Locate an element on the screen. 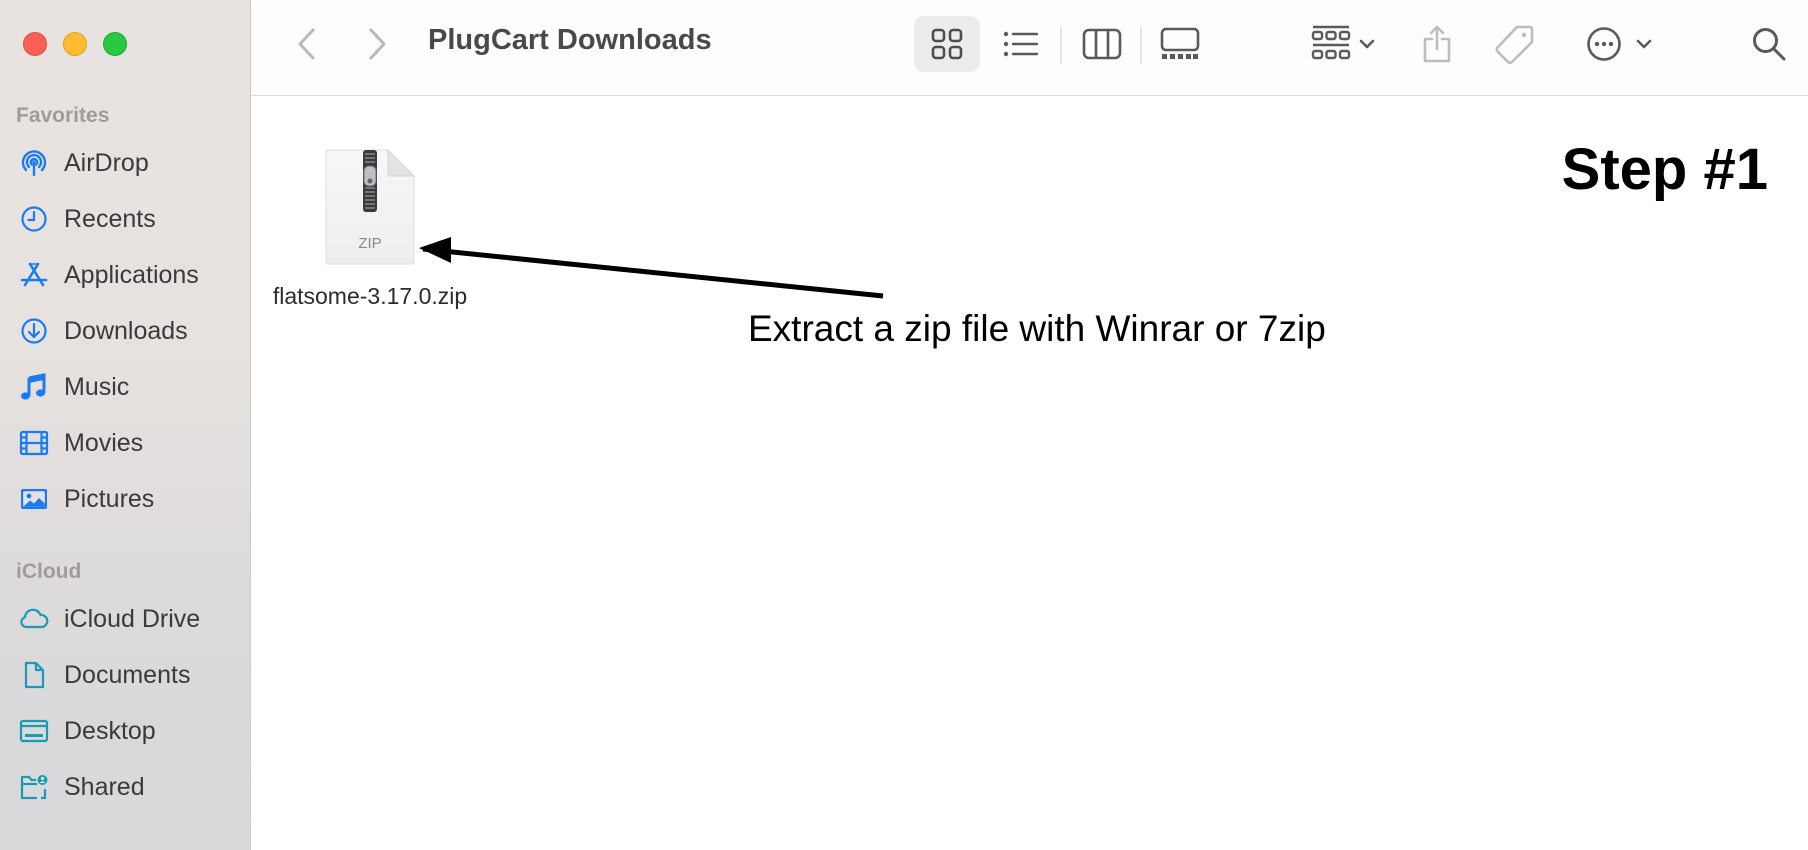  chevron-right-icon is located at coordinates (377, 44).